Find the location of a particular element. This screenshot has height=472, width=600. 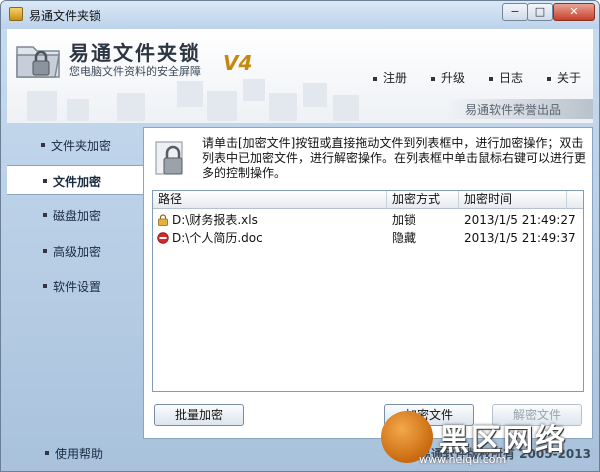

logo-title: 易通文件夹锁 is located at coordinates (135, 53).